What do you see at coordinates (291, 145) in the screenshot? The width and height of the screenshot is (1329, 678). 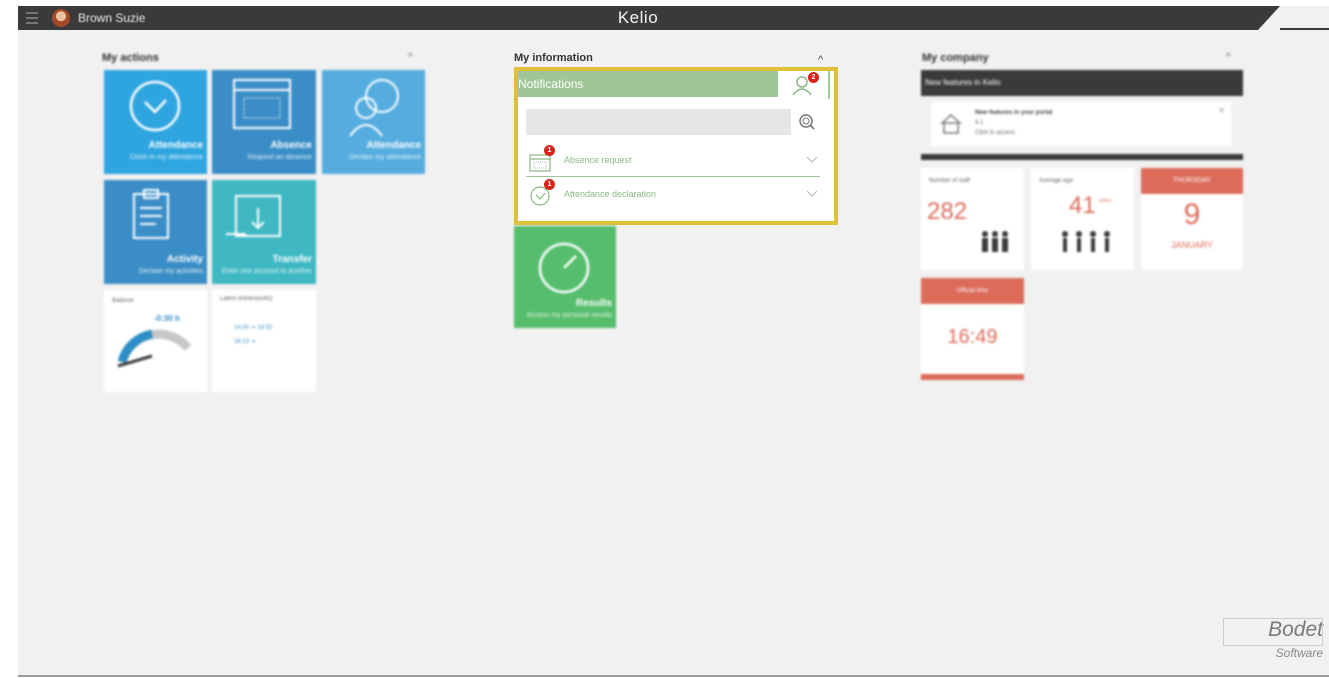 I see `tile-title: Absence` at bounding box center [291, 145].